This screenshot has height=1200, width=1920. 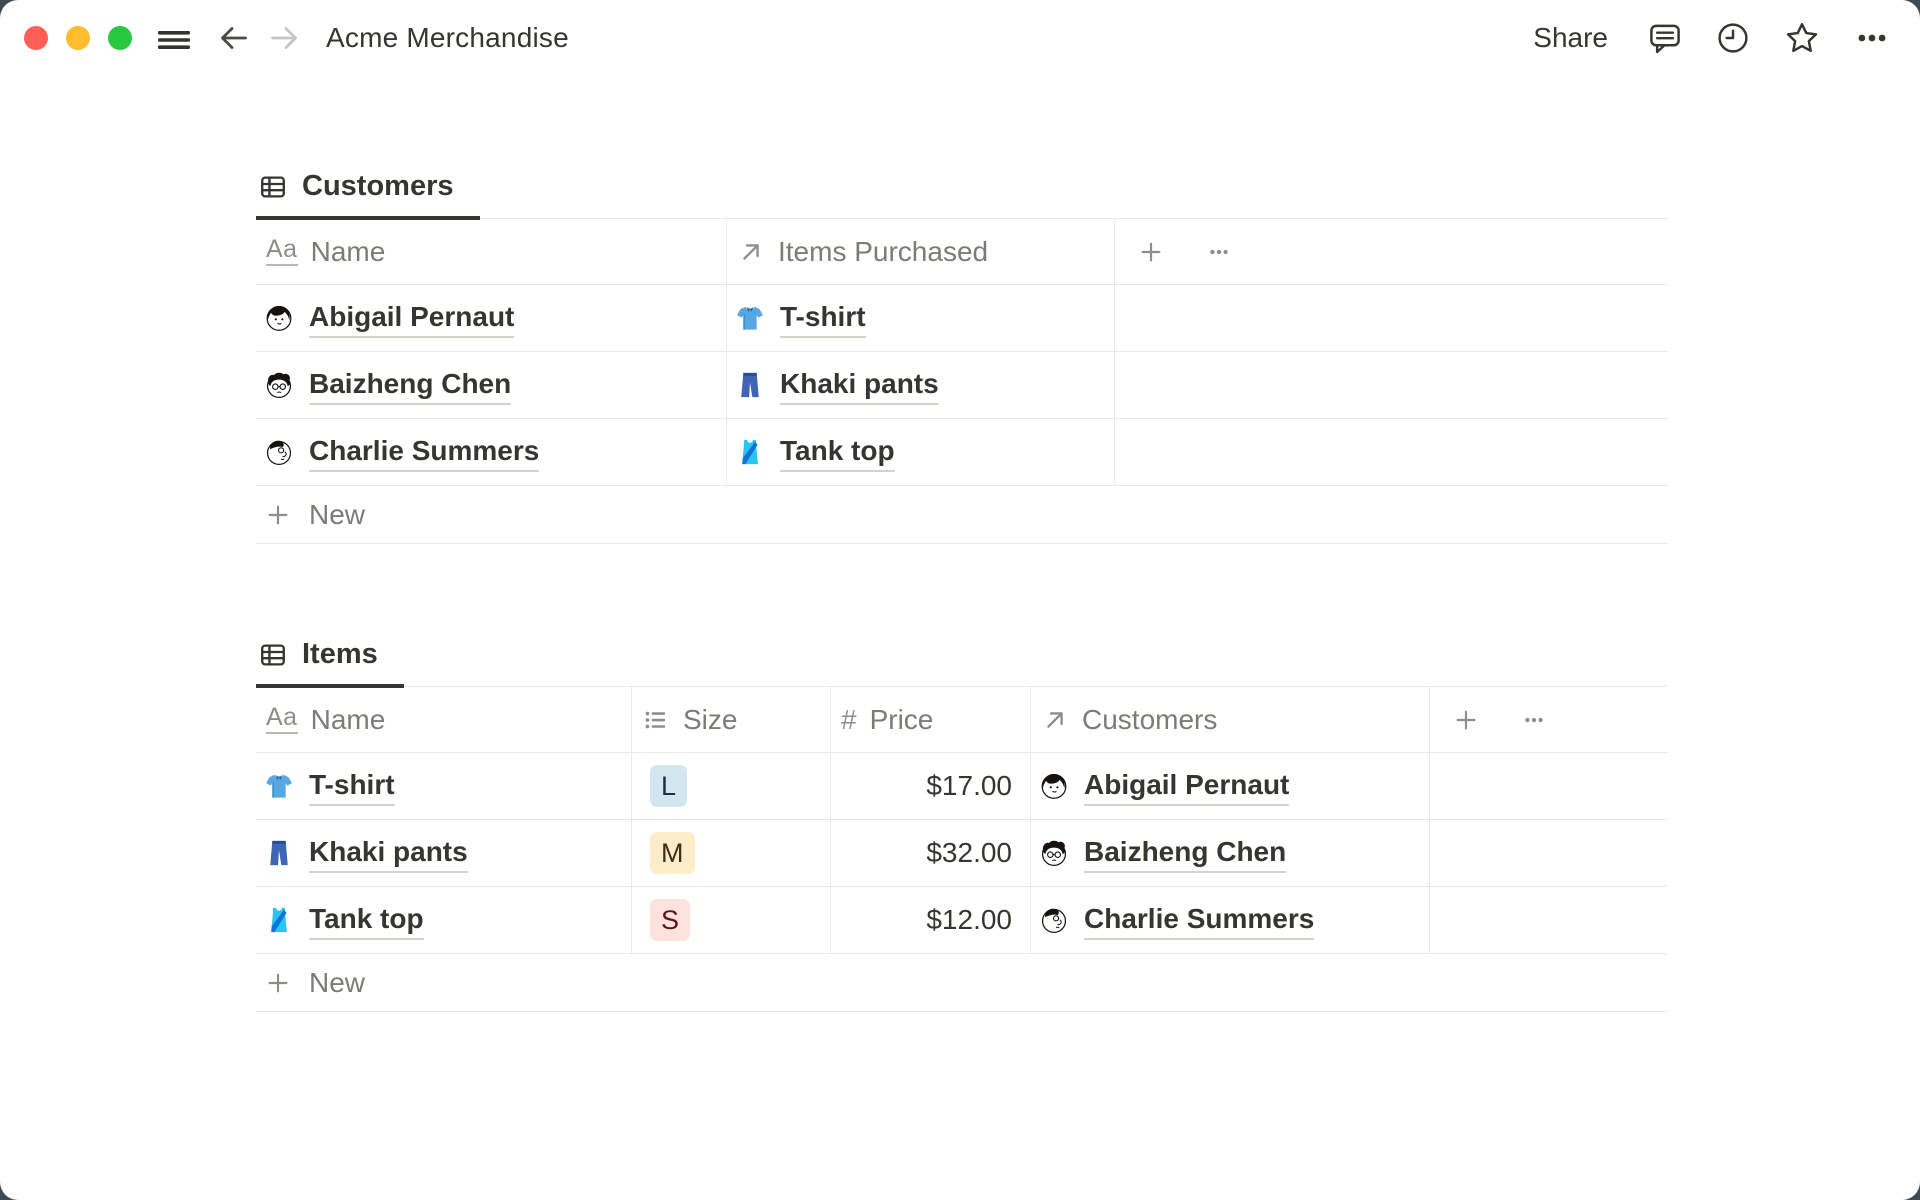 I want to click on table-row: Baizheng Chen Khaki pants, so click(x=962, y=385).